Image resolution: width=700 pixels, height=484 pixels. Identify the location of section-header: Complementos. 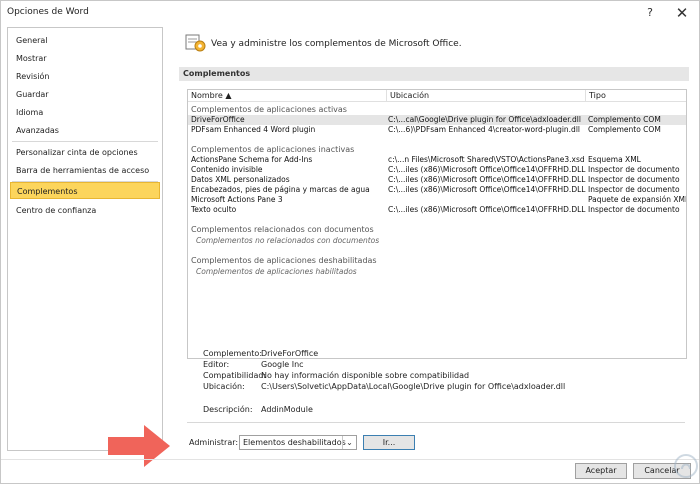
(434, 74).